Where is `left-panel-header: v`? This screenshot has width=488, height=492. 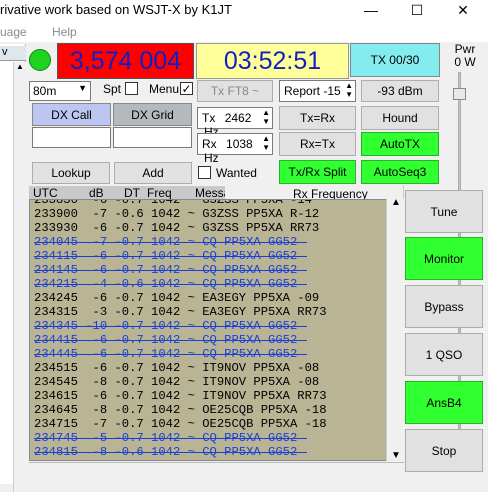 left-panel-header: v is located at coordinates (13, 53).